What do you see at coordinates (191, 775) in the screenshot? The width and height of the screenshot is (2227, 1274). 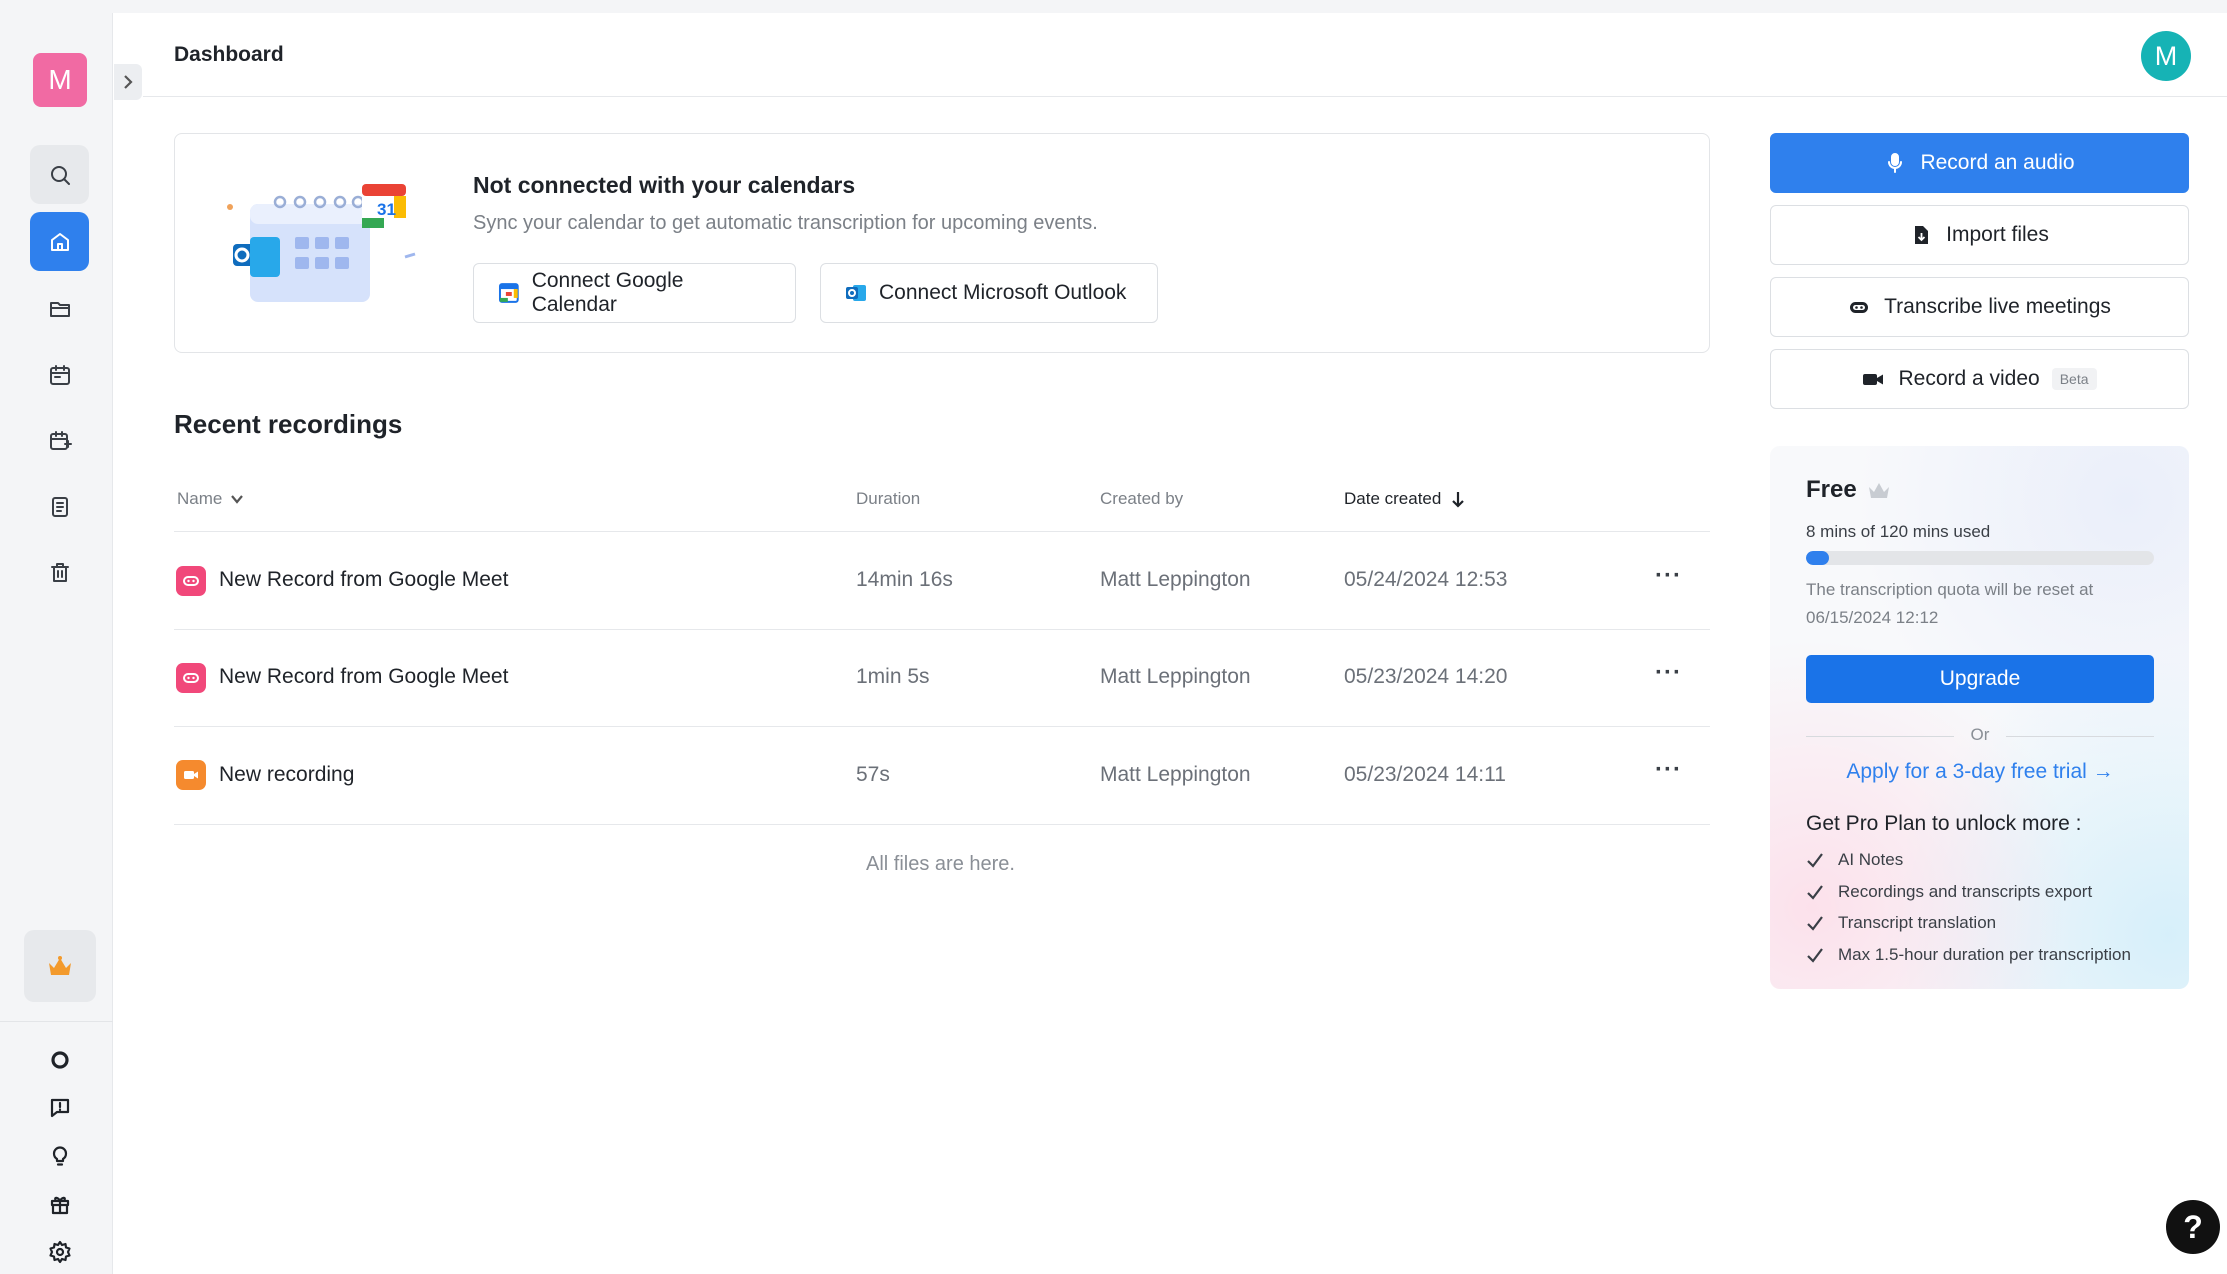 I see `video-recording-icon` at bounding box center [191, 775].